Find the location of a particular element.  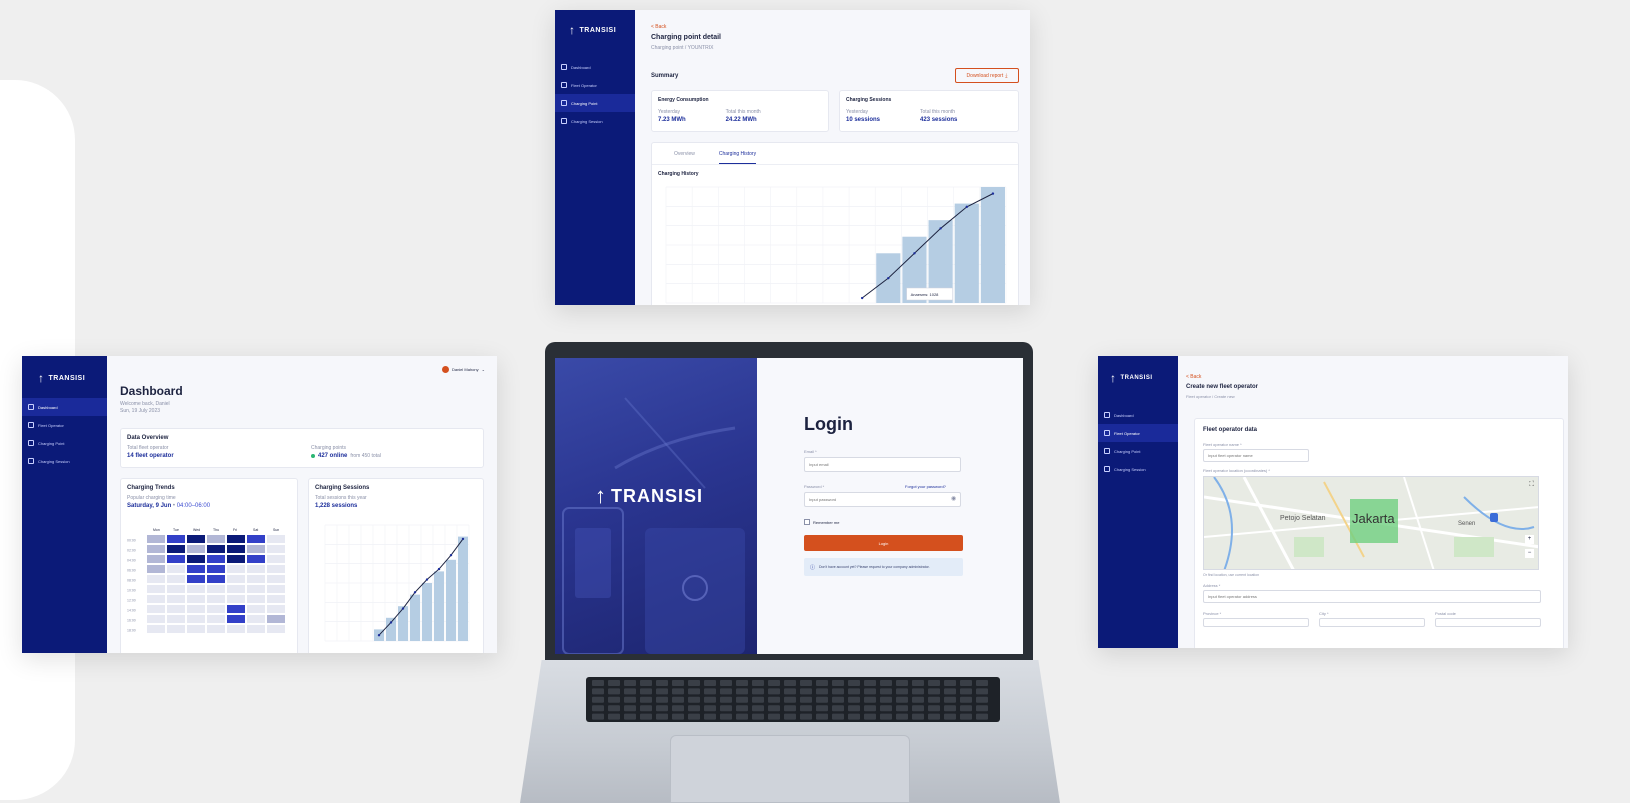

province-select is located at coordinates (1256, 622).